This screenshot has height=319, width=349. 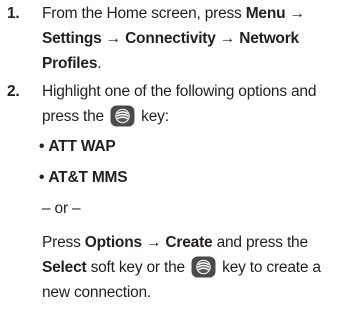 I want to click on option-label: ATT WAP, so click(x=82, y=146).